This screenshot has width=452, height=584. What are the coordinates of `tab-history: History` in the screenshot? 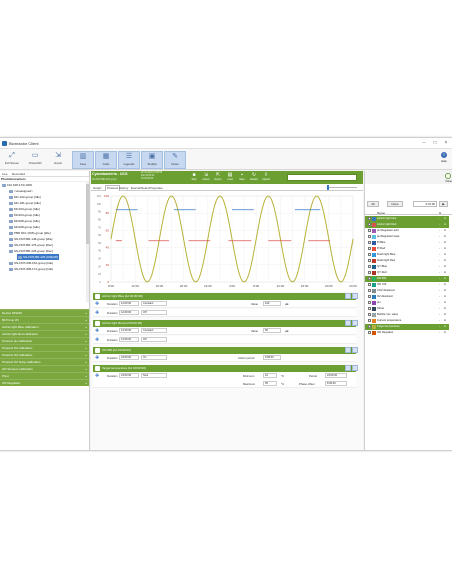 It's located at (123, 188).